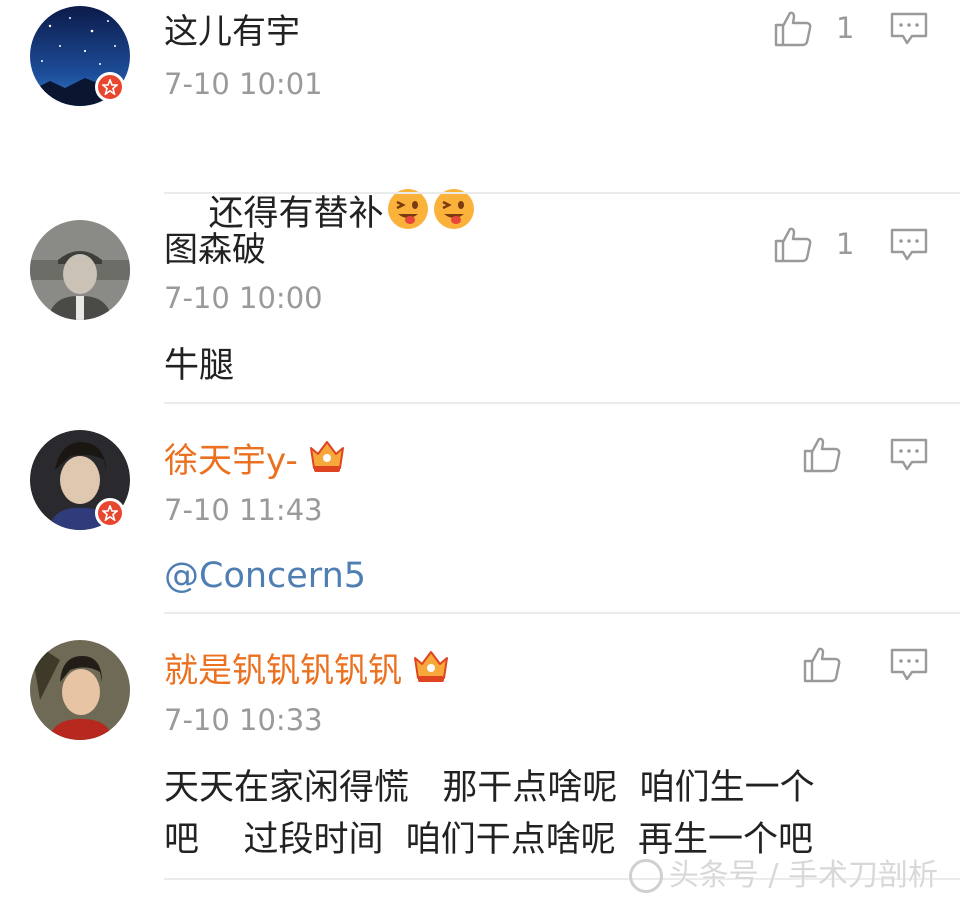 The width and height of the screenshot is (960, 902). I want to click on watermark-text: 头条号 / 手术刀剖析, so click(803, 875).